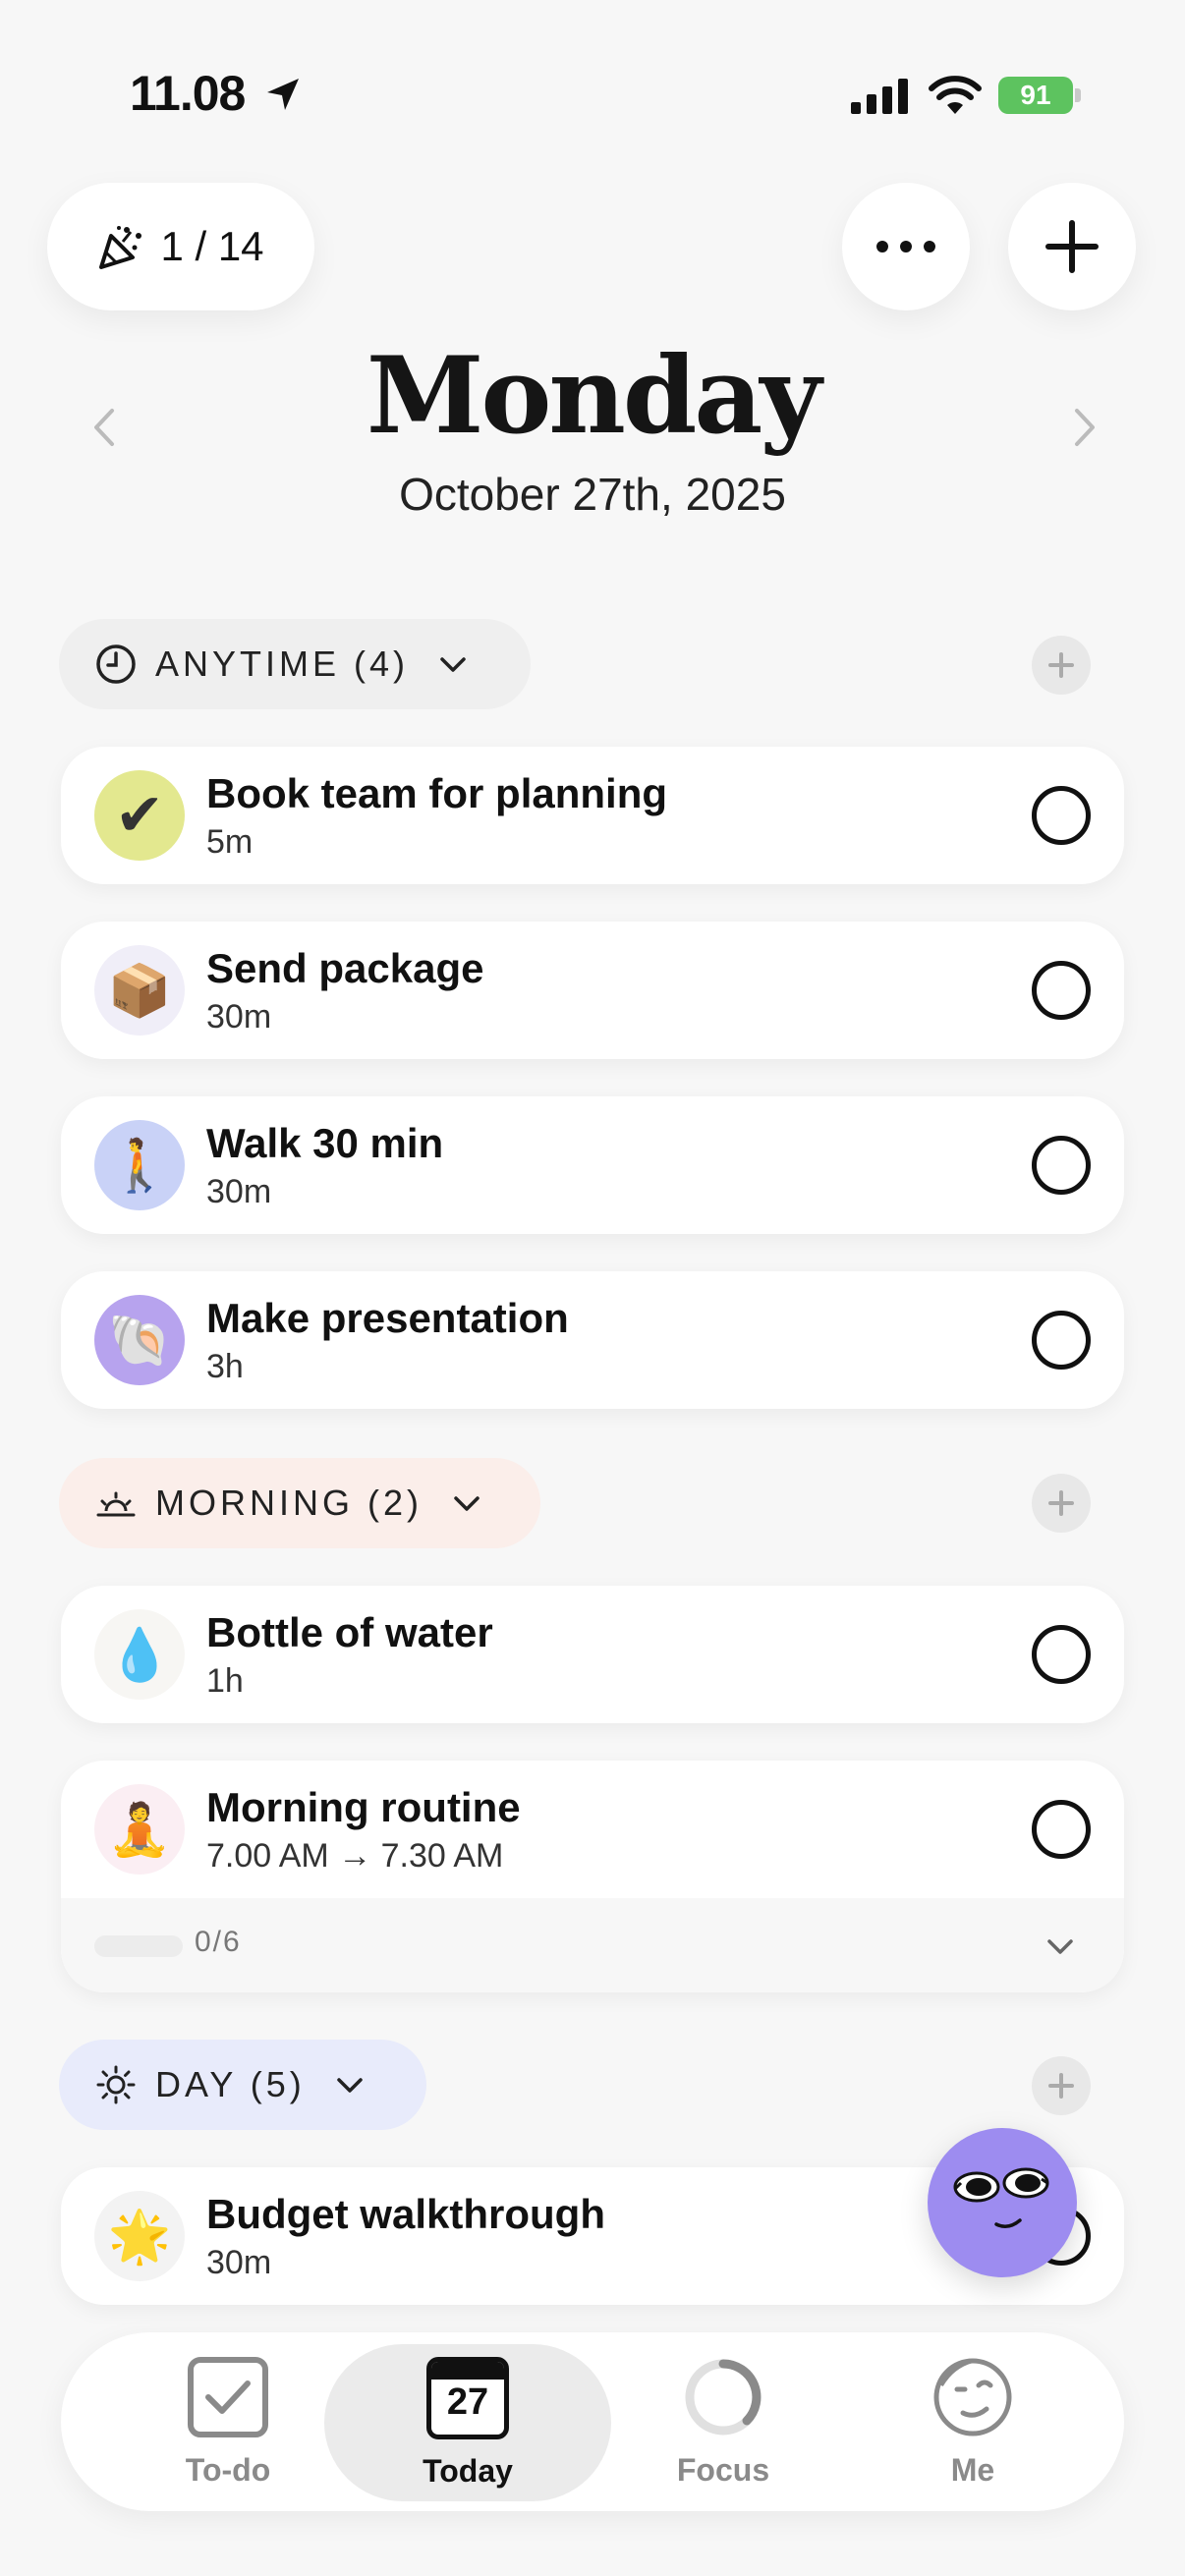 This screenshot has height=2576, width=1185. I want to click on party-popper-icon, so click(121, 247).